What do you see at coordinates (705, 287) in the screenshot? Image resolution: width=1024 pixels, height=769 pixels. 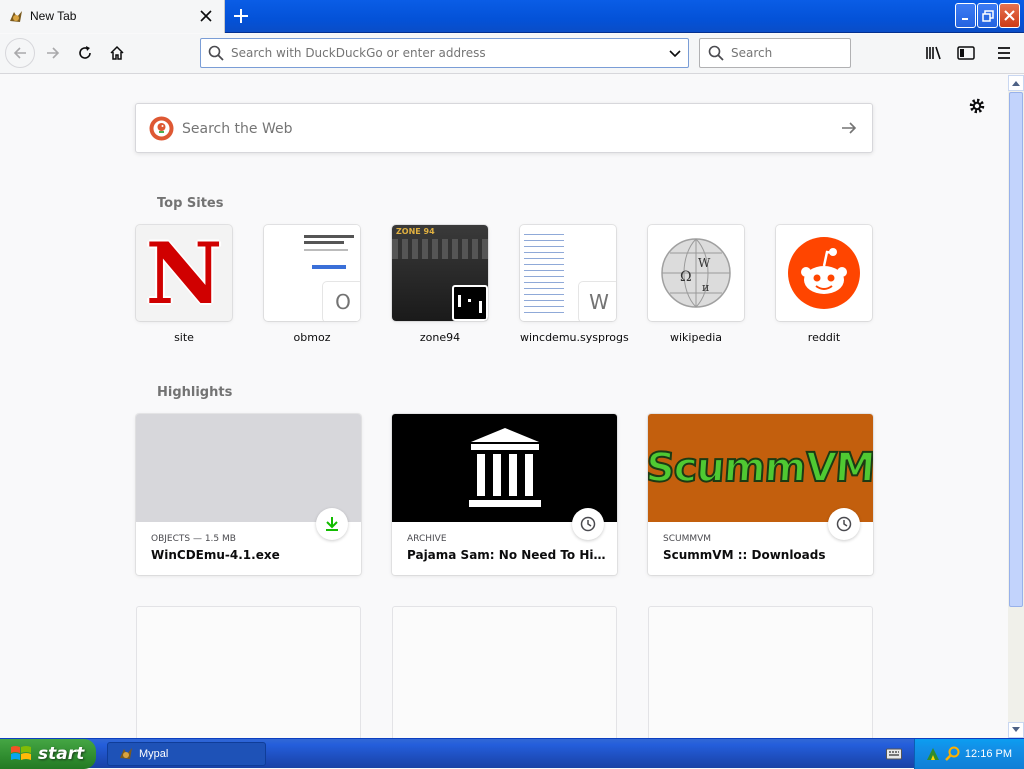 I see `svg-text: и` at bounding box center [705, 287].